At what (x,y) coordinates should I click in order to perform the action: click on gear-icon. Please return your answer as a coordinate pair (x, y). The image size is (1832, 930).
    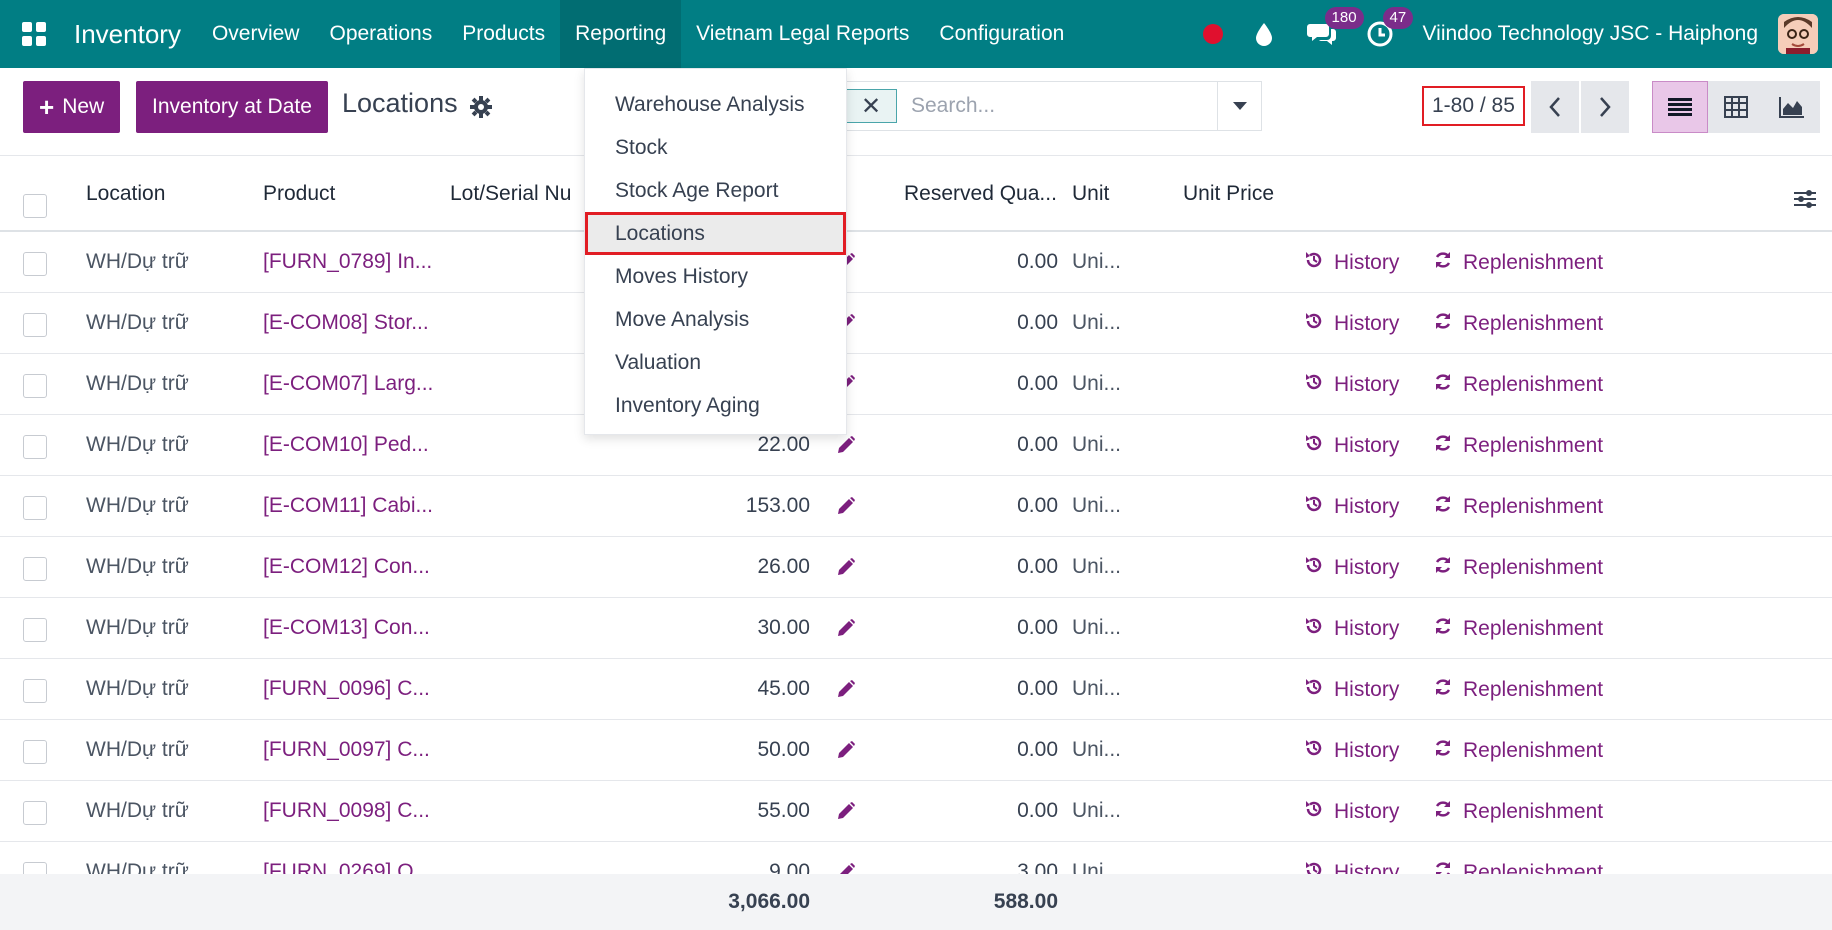
    Looking at the image, I should click on (481, 109).